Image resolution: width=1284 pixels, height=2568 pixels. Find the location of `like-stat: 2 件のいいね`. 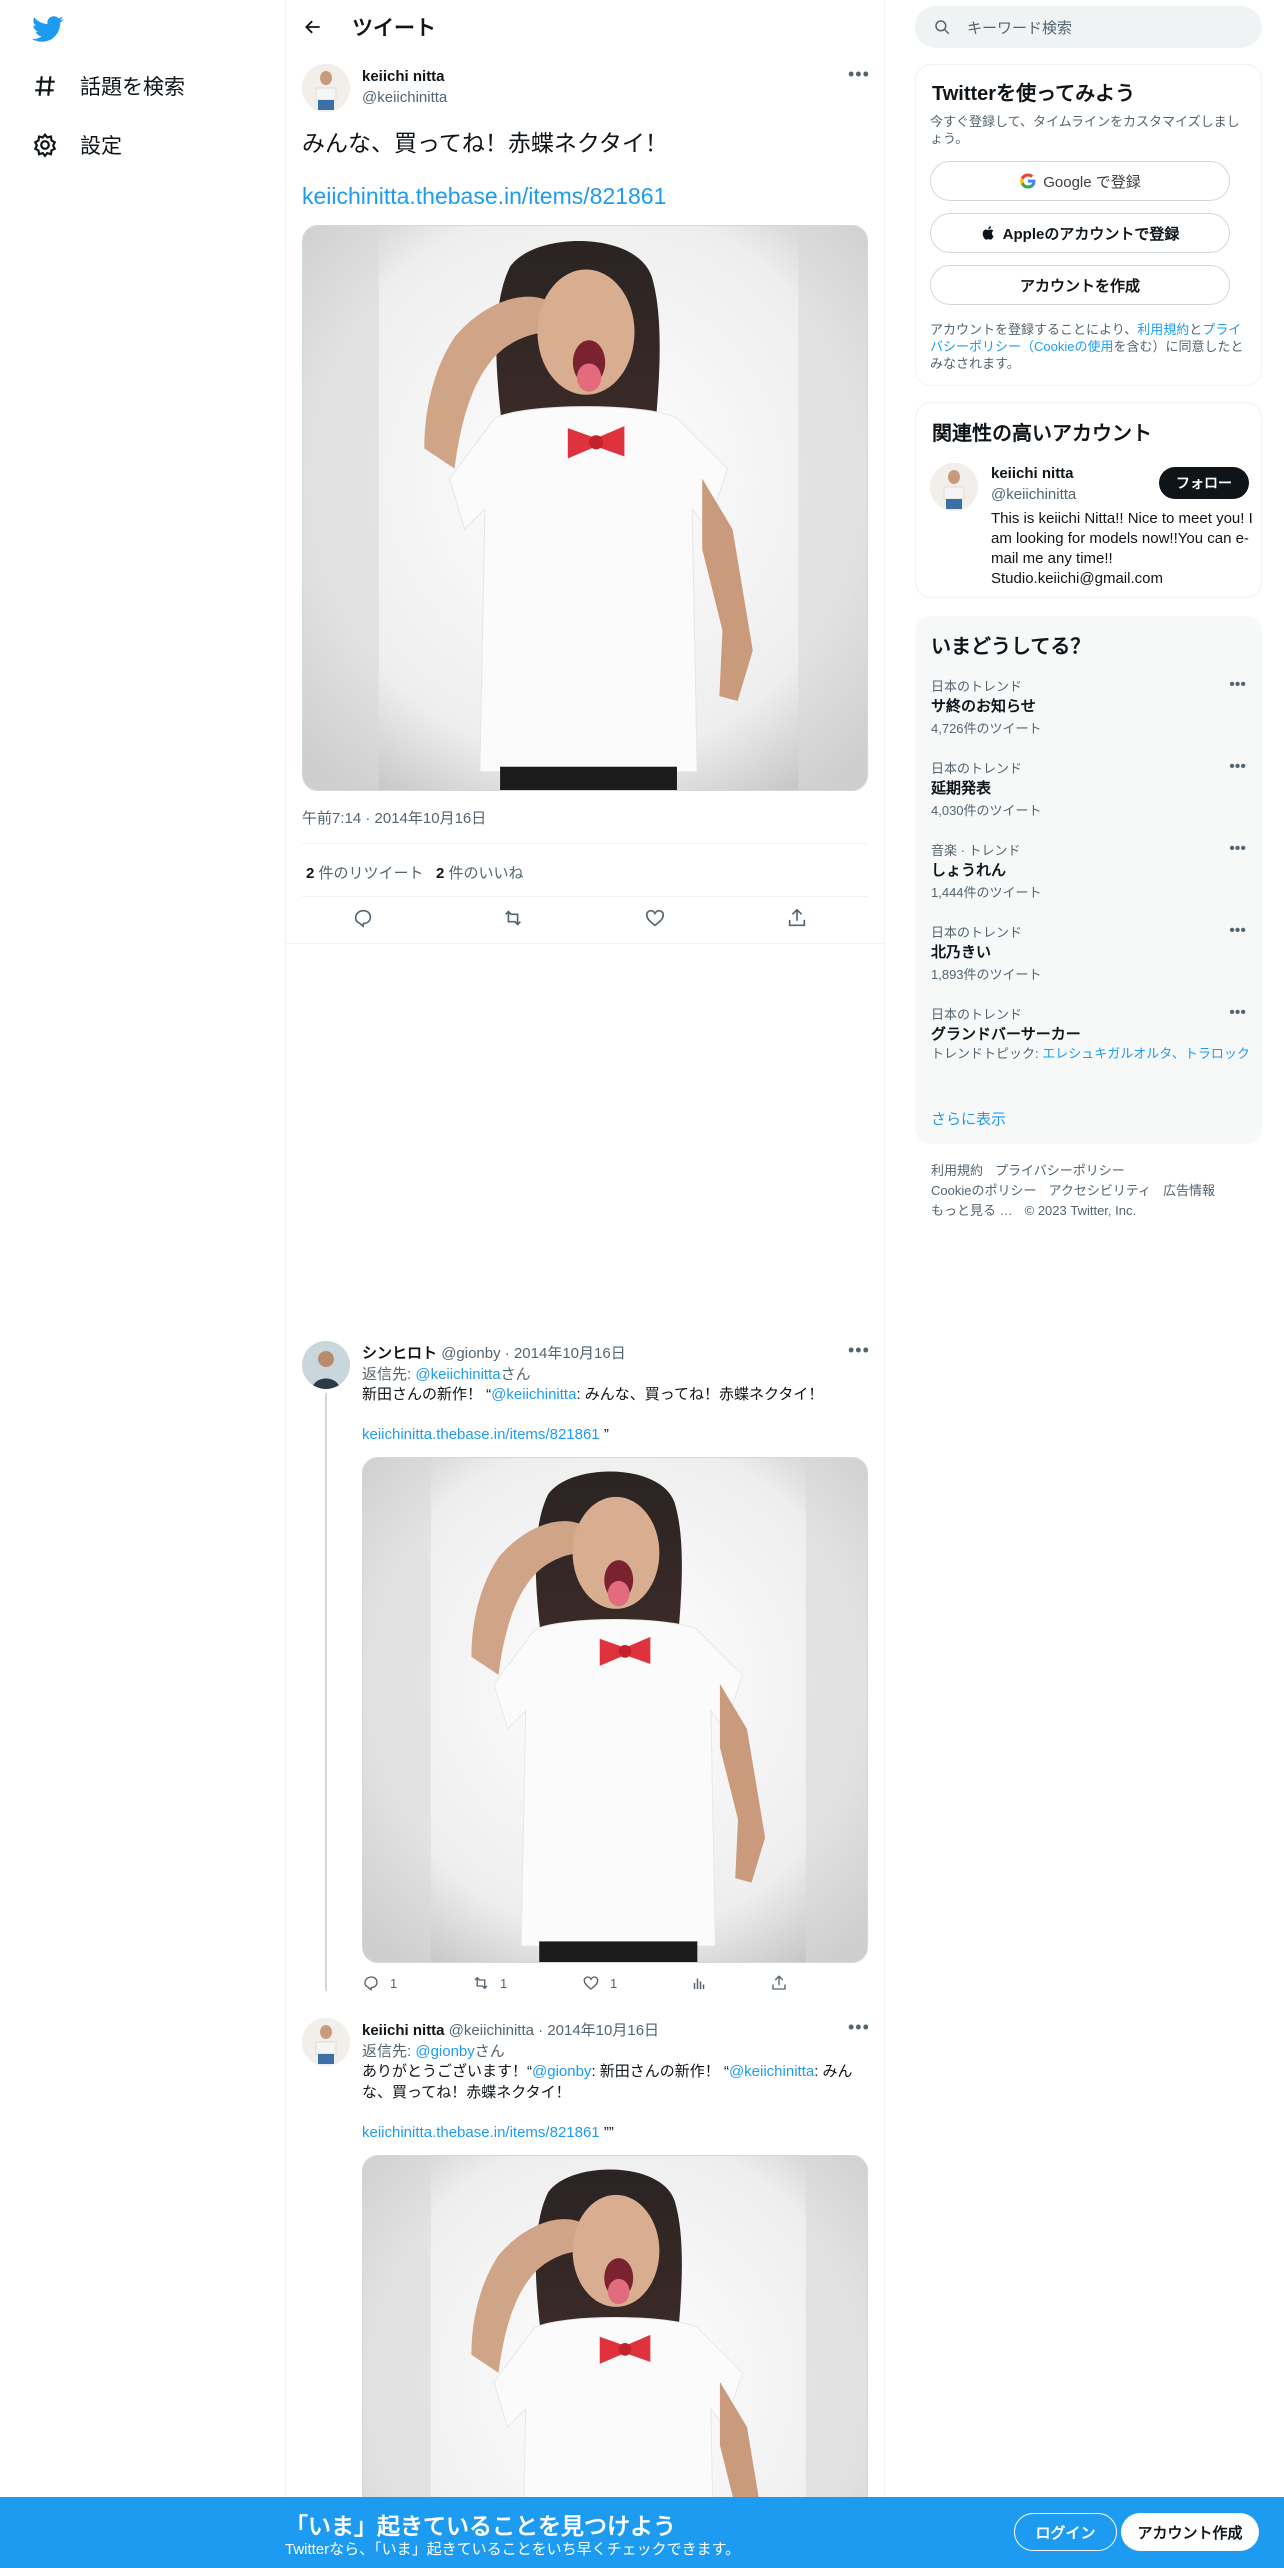

like-stat: 2 件のいいね is located at coordinates (480, 872).